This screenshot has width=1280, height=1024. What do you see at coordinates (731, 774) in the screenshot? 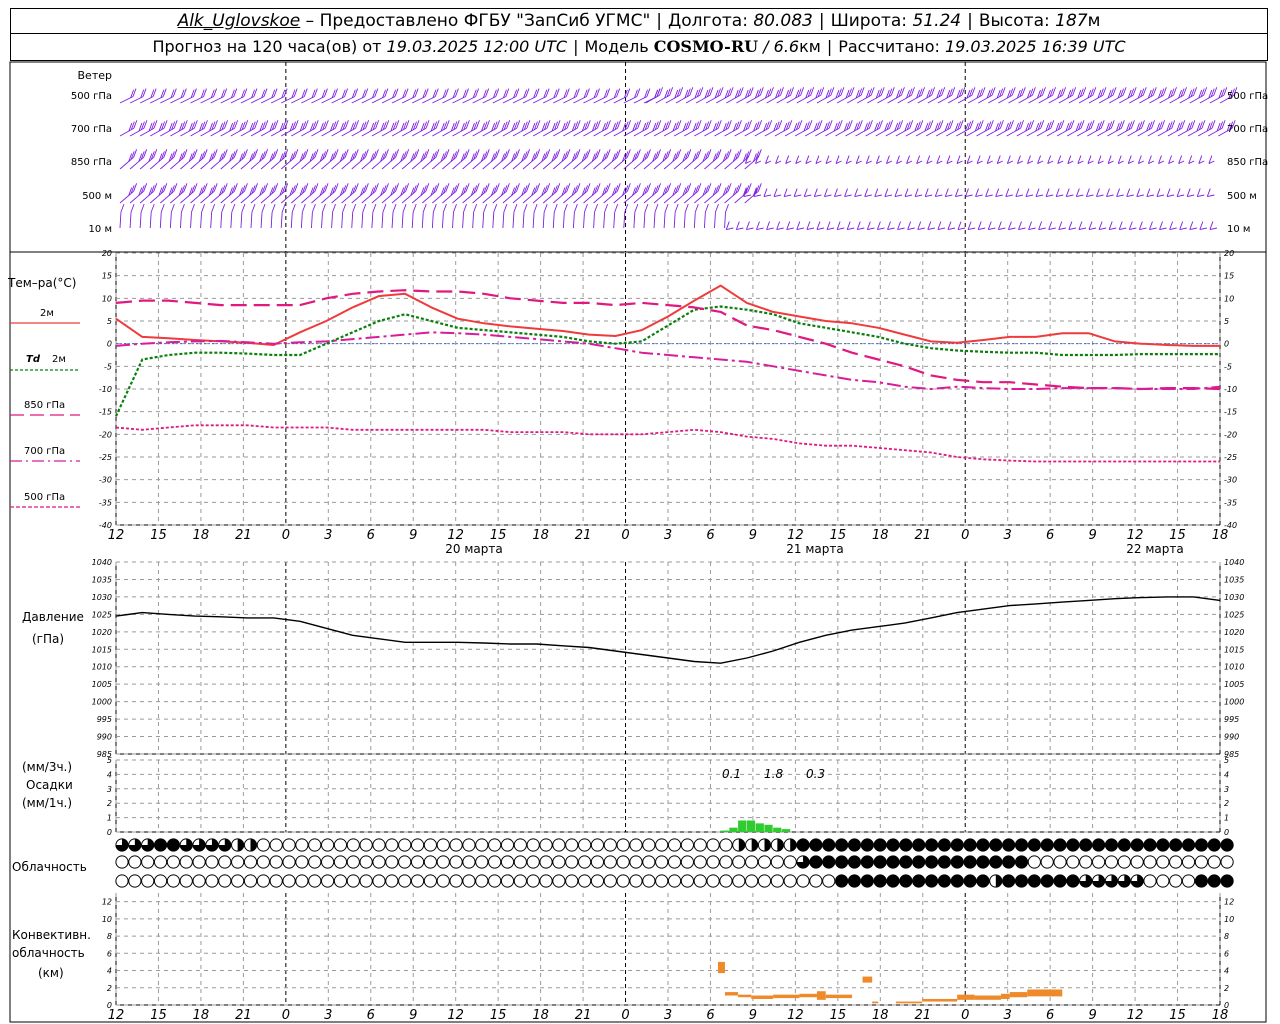
I see `precip-label: 0.1` at bounding box center [731, 774].